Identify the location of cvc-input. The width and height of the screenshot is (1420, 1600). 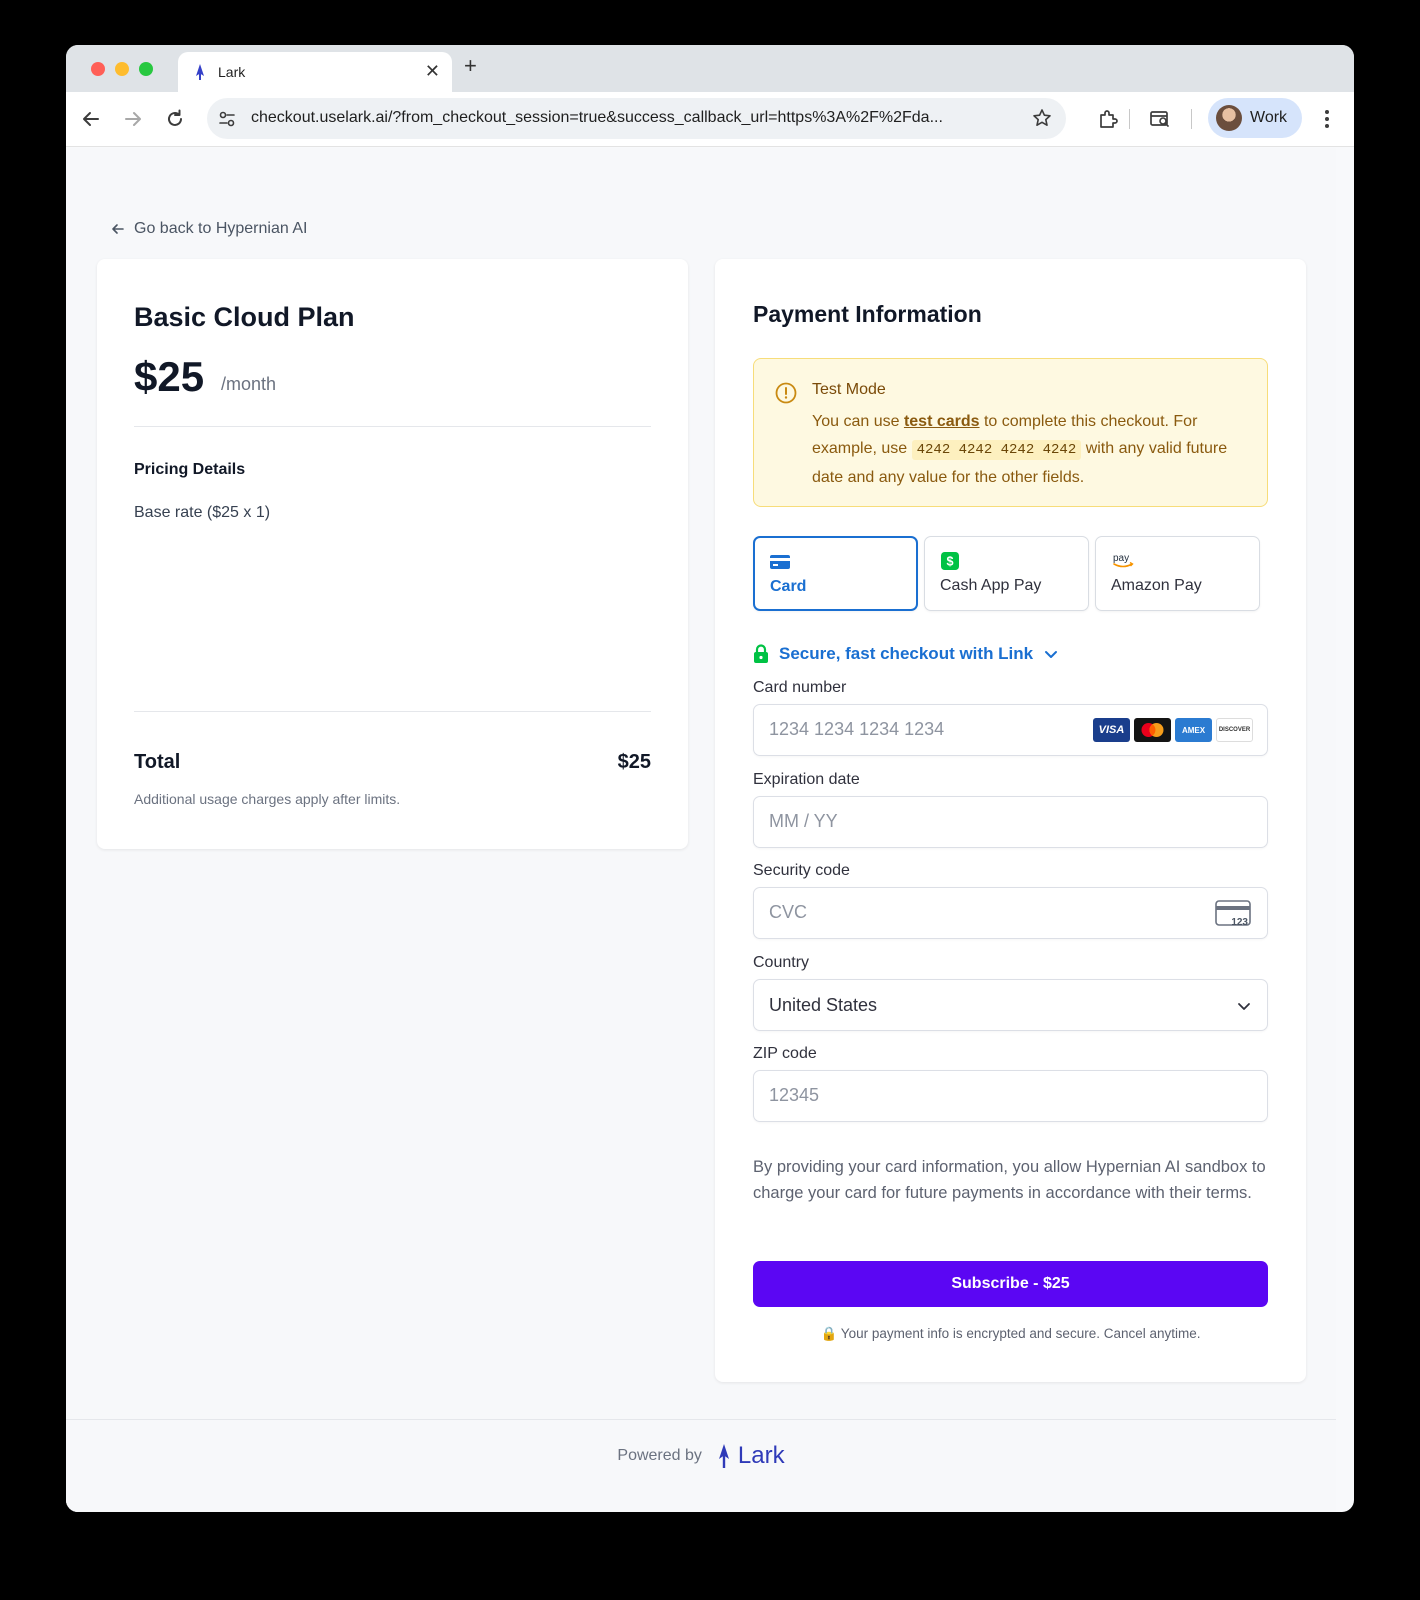
(929, 912).